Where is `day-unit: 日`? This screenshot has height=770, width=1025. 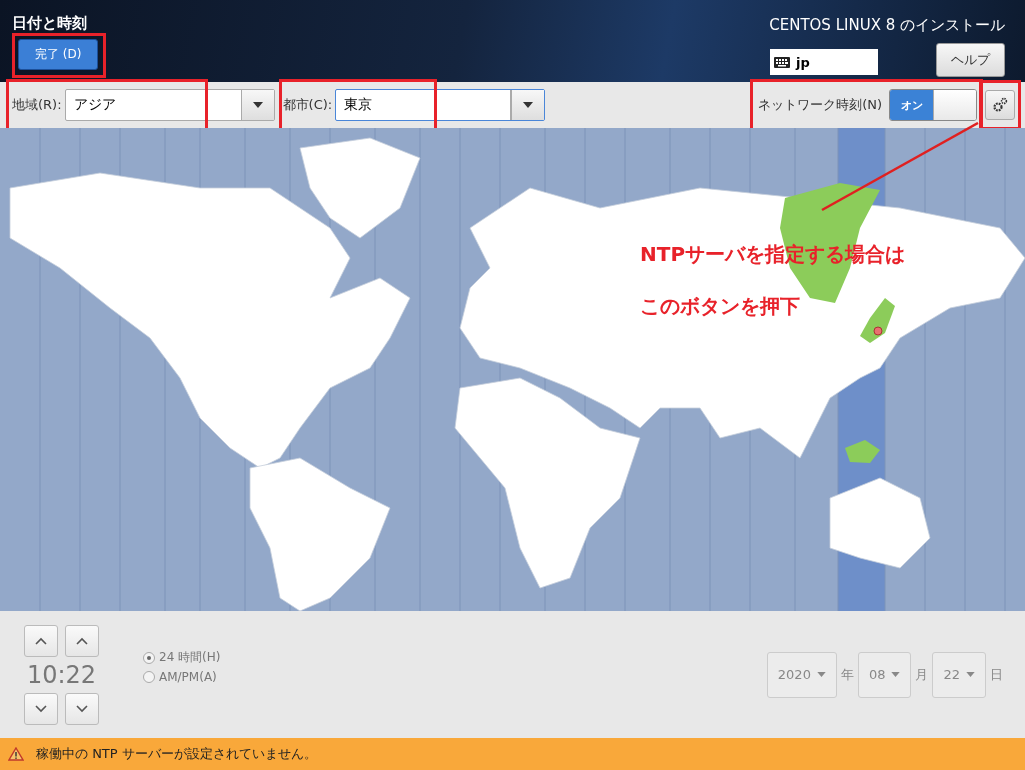 day-unit: 日 is located at coordinates (996, 674).